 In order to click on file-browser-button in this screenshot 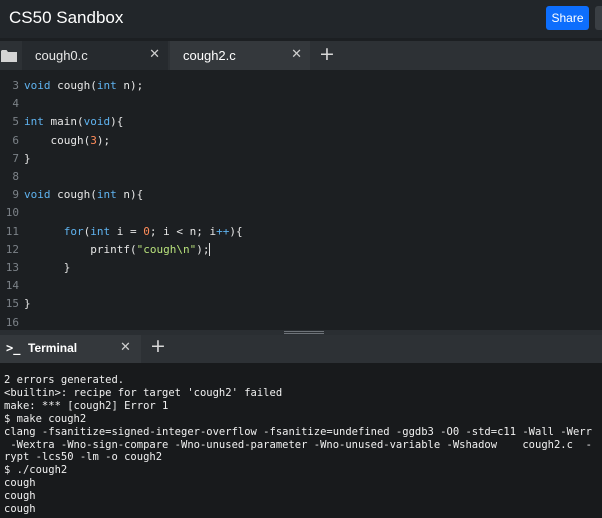, I will do `click(11, 55)`.